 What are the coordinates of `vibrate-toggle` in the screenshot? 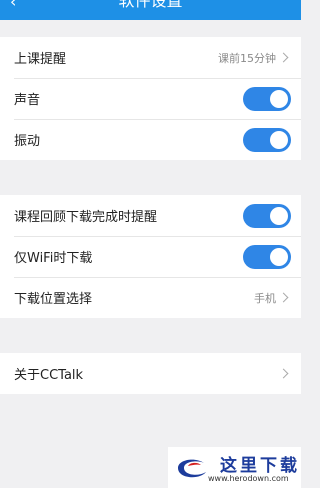 It's located at (267, 139).